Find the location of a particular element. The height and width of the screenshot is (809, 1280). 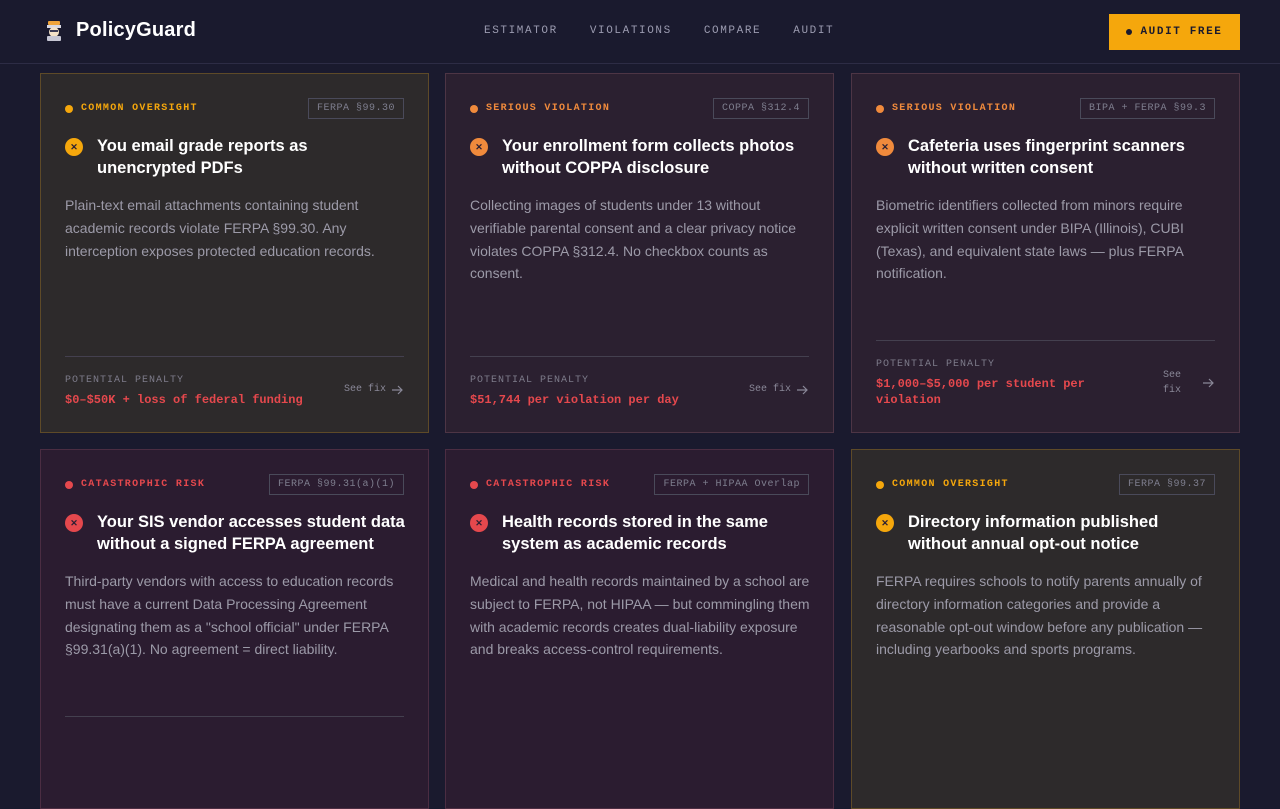

brand-name: PolicyGuard is located at coordinates (136, 30).